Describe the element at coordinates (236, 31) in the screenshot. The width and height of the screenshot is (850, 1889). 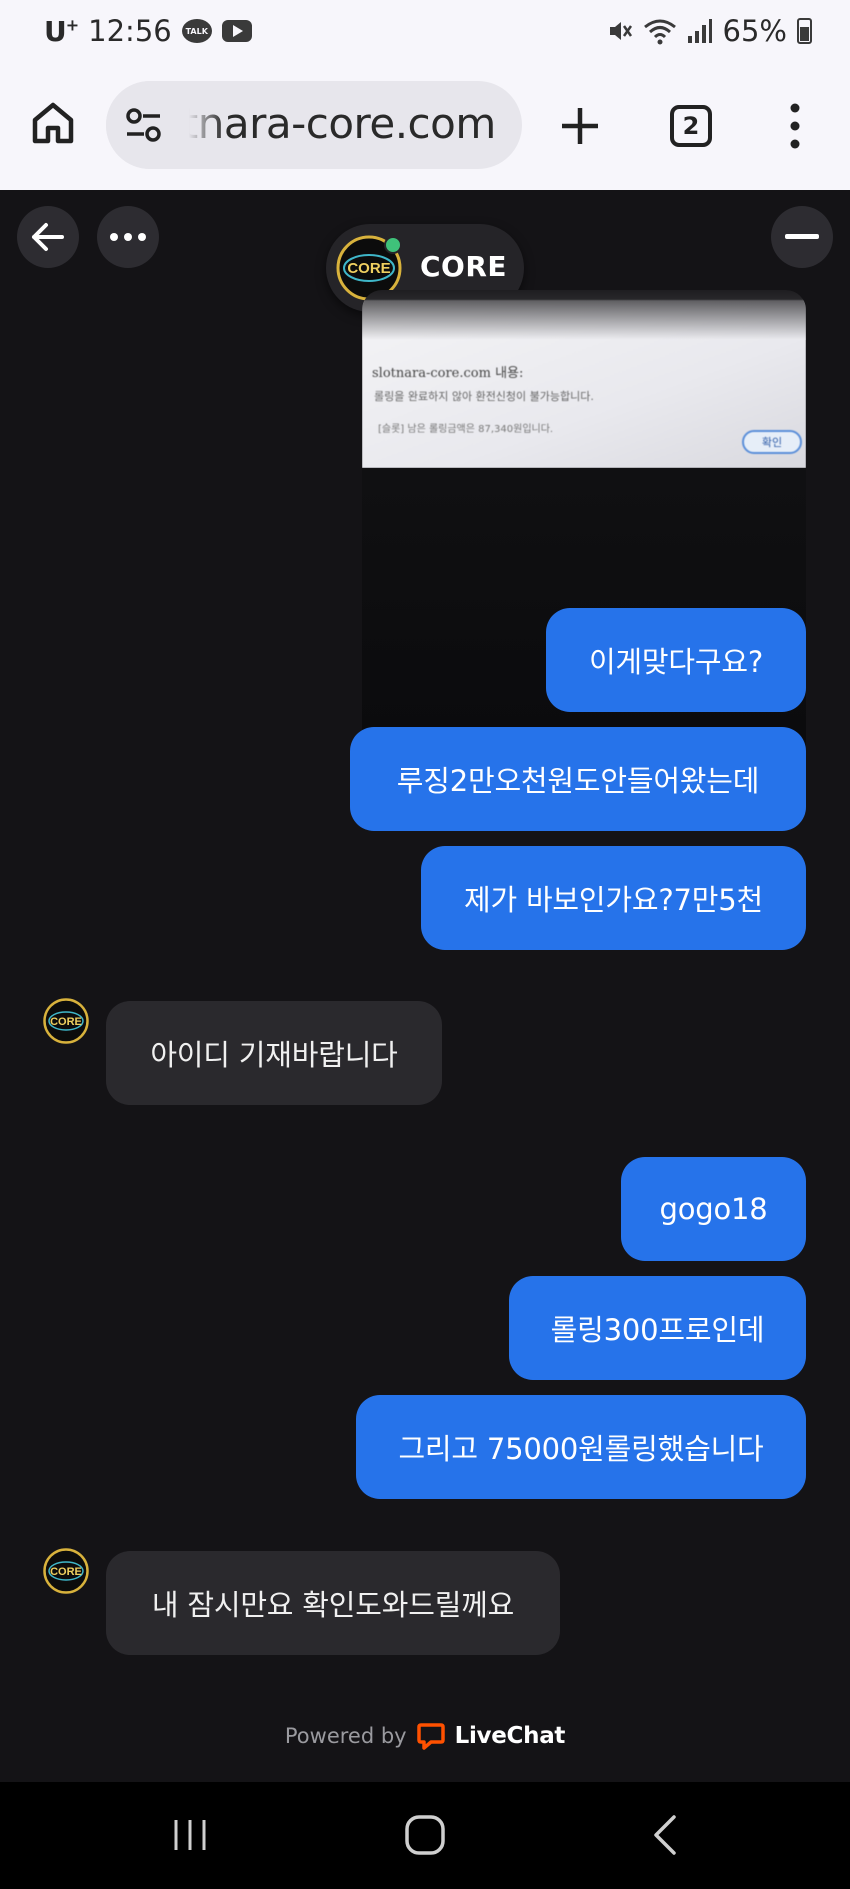
I see `youtube-icon` at that location.